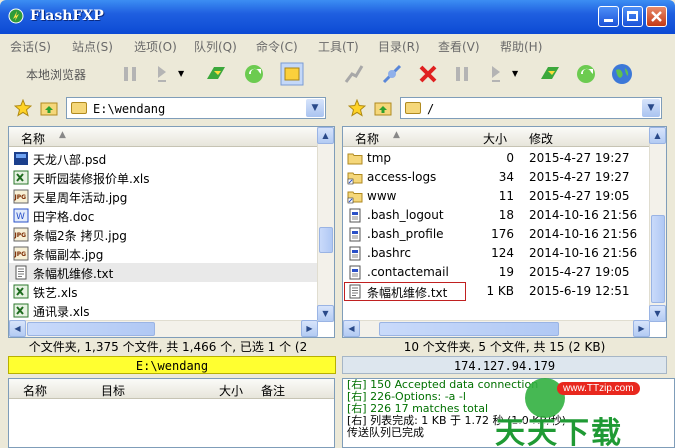 Image resolution: width=675 pixels, height=448 pixels. I want to click on menu-queue: 队列(Q), so click(215, 46).